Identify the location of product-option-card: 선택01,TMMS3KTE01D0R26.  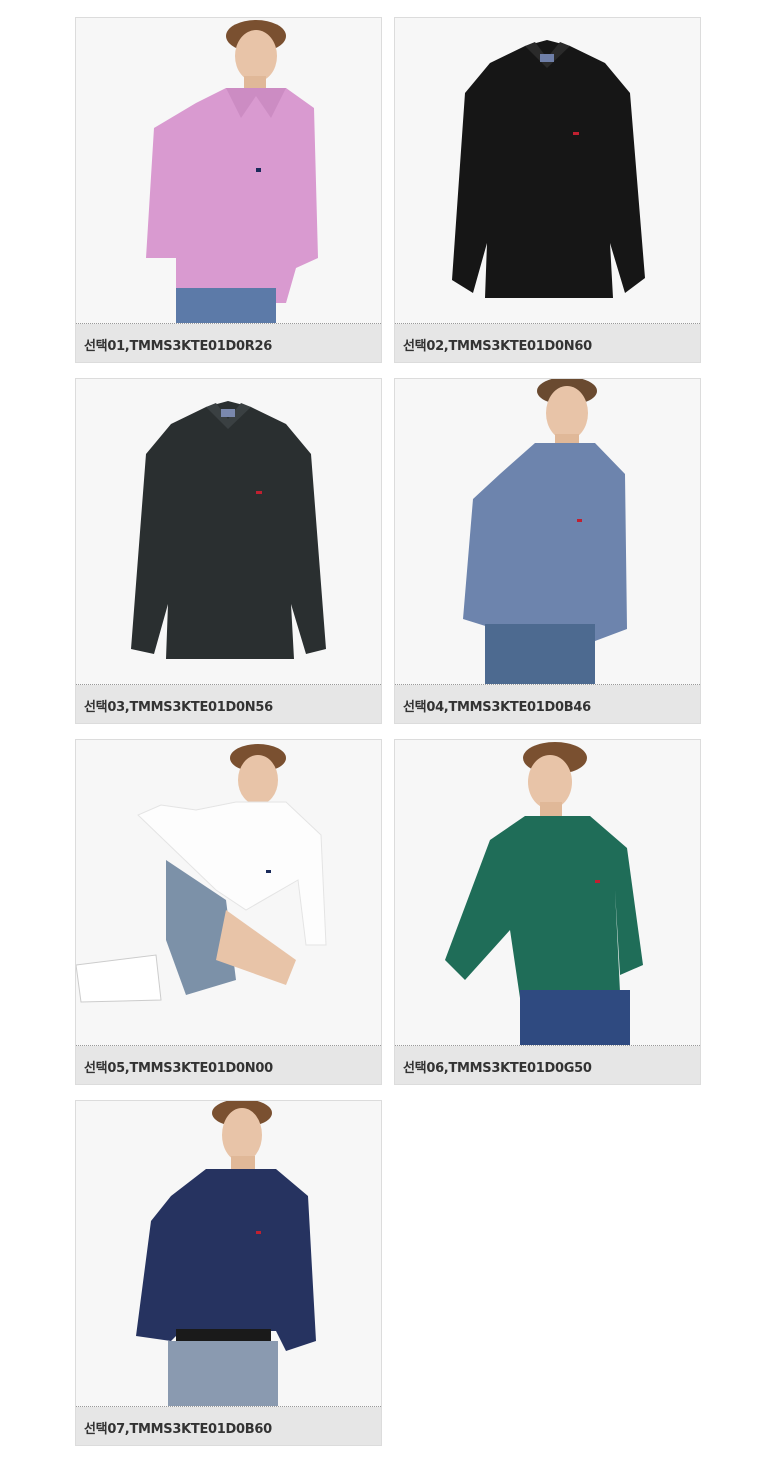
(228, 190).